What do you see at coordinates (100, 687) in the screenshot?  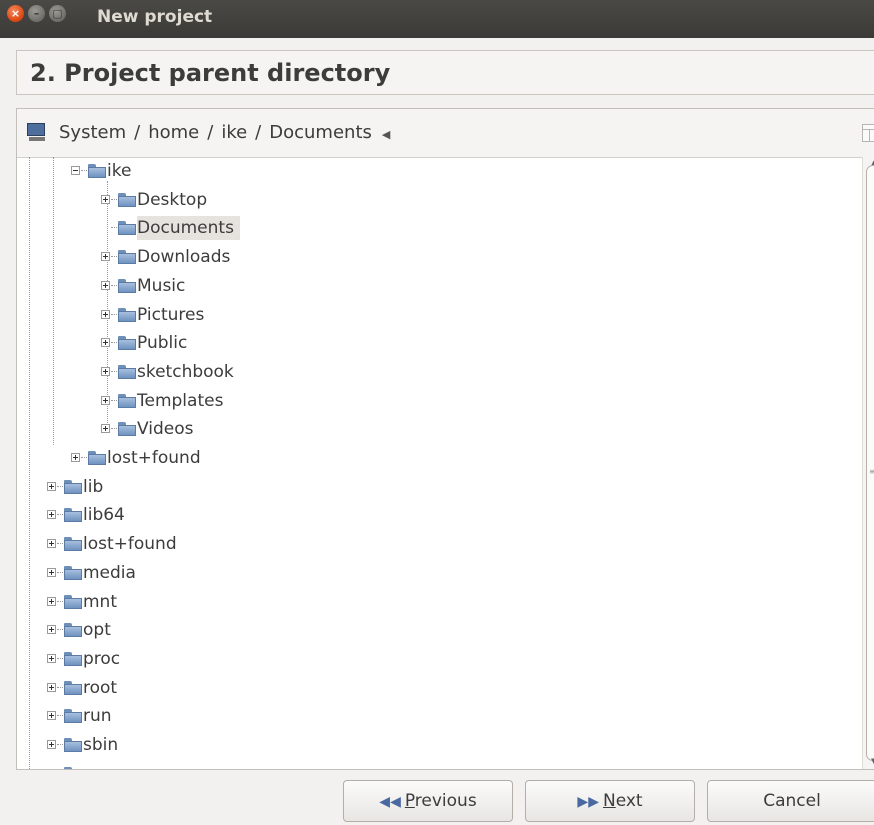 I see `folder-label: root` at bounding box center [100, 687].